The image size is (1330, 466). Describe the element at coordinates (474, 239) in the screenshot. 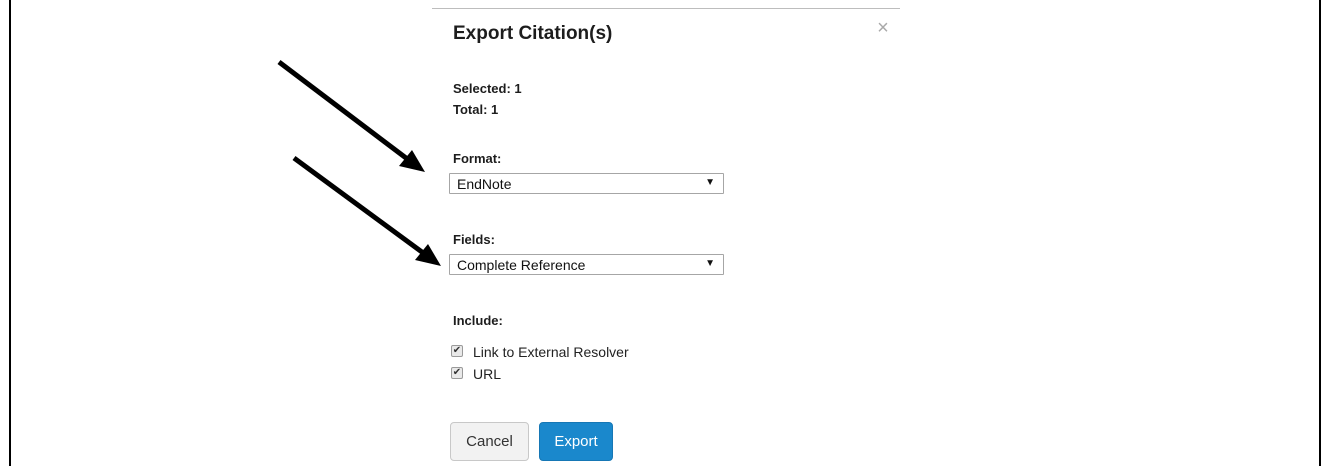

I see `fields-label: Fields:` at that location.